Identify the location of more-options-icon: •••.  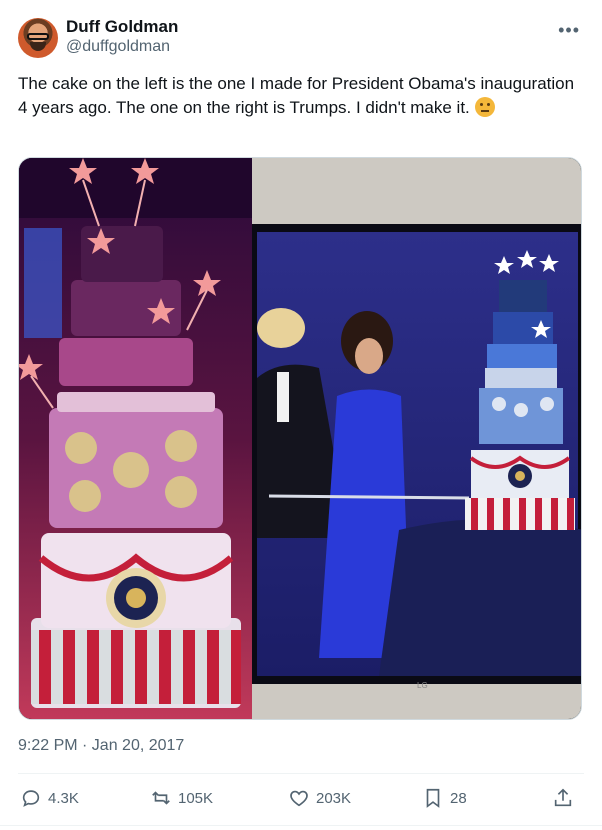
(569, 30).